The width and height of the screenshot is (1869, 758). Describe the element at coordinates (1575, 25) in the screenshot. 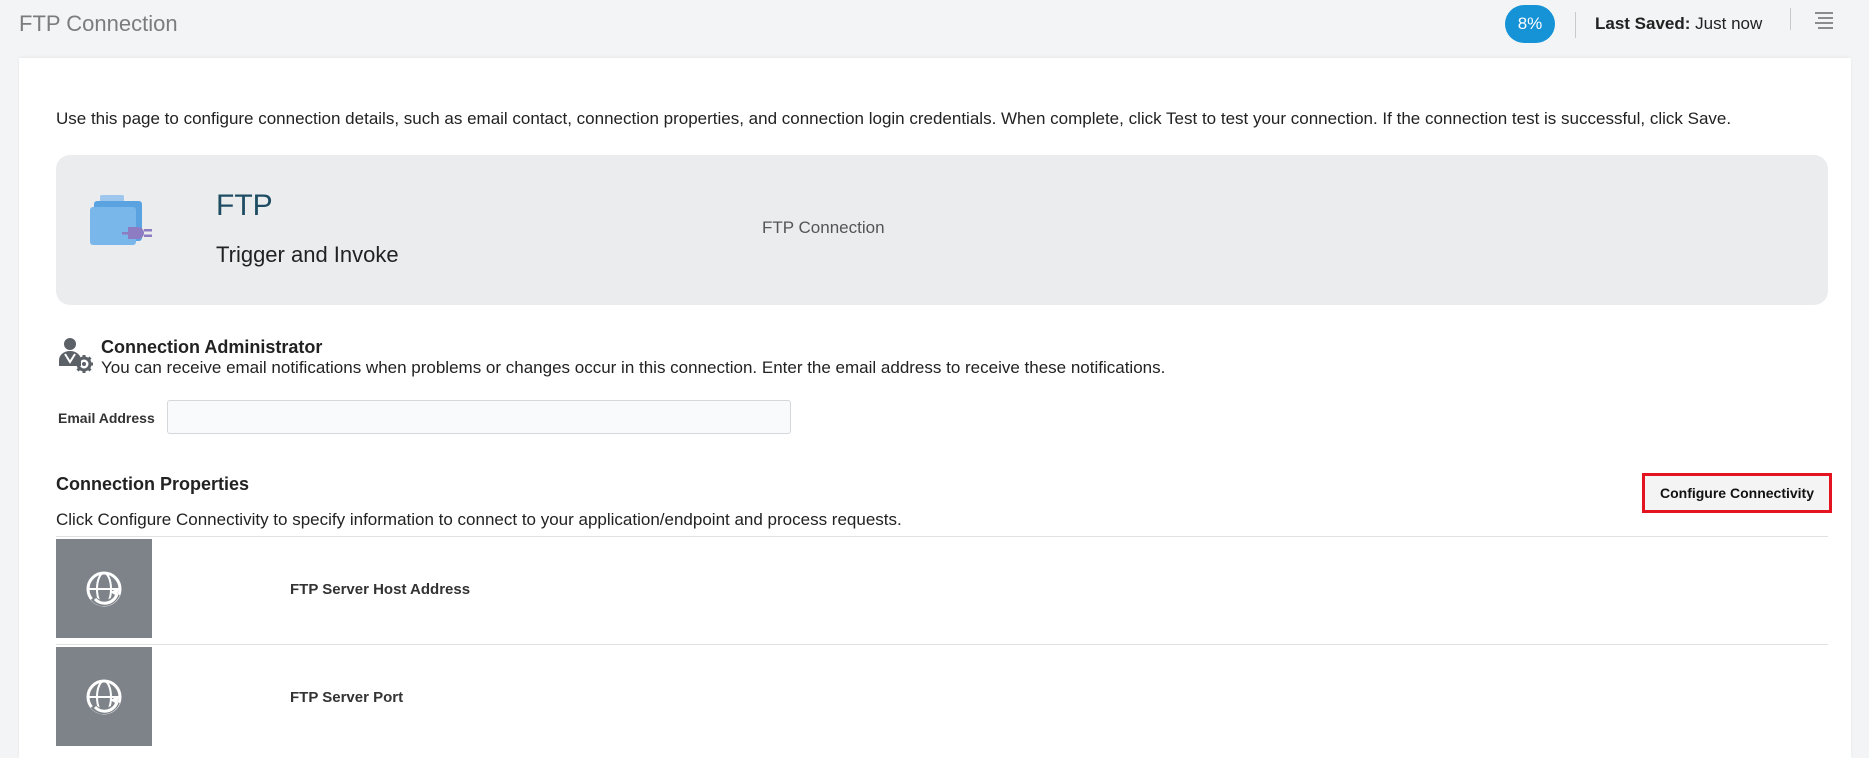

I see `header-divider` at that location.